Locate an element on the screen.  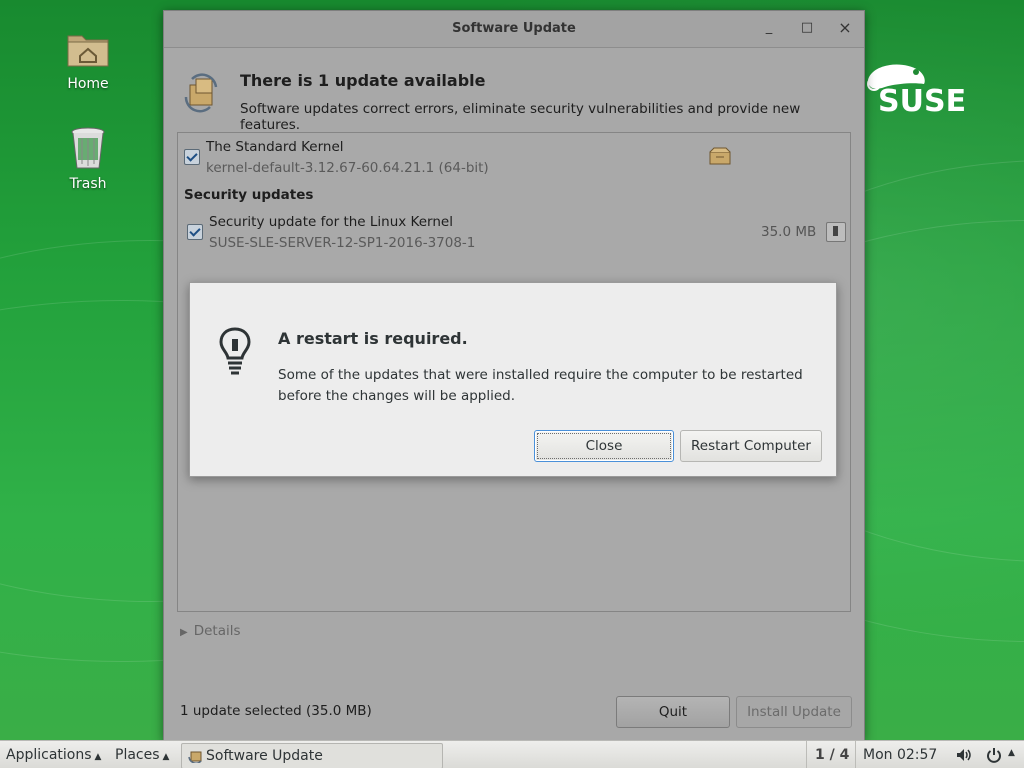
taskbar-window-label: Software Update is located at coordinates (264, 756).